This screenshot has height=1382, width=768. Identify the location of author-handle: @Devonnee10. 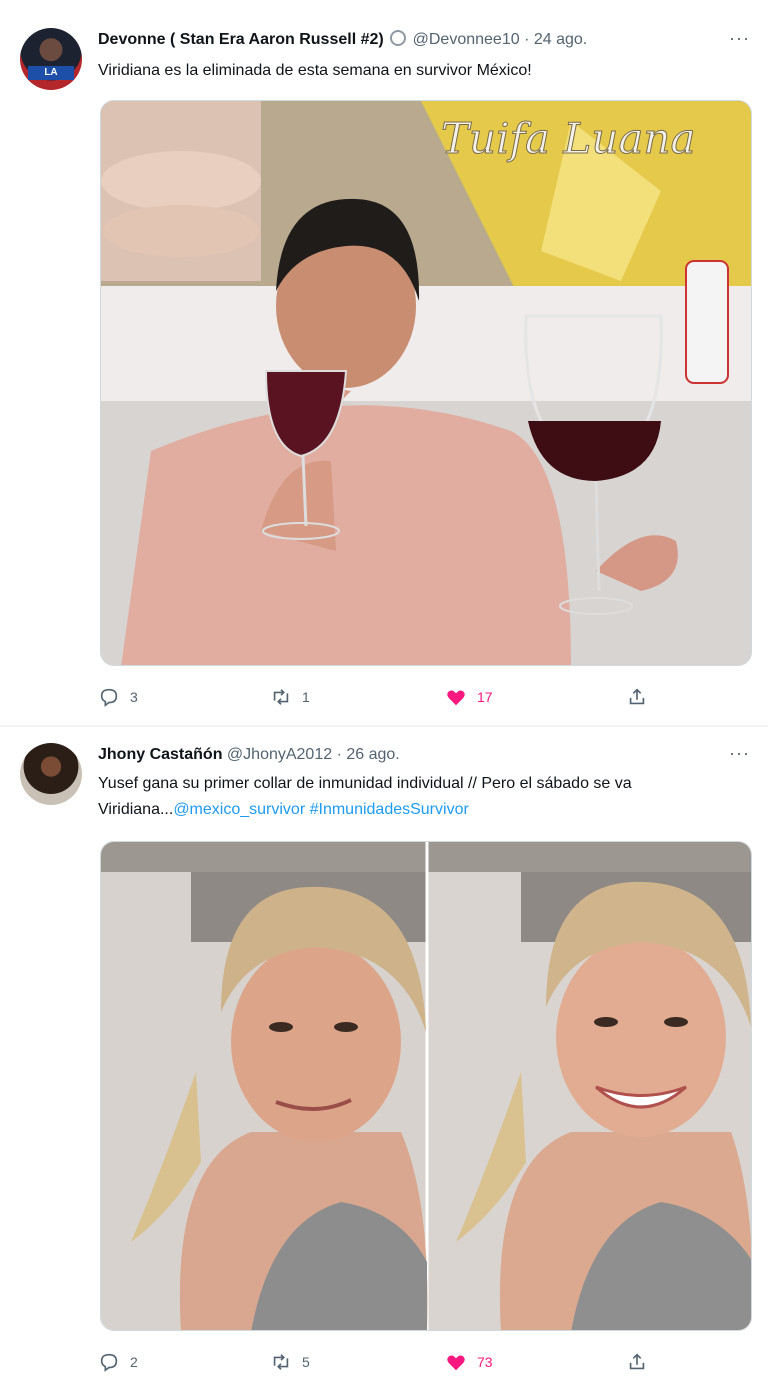
(466, 39).